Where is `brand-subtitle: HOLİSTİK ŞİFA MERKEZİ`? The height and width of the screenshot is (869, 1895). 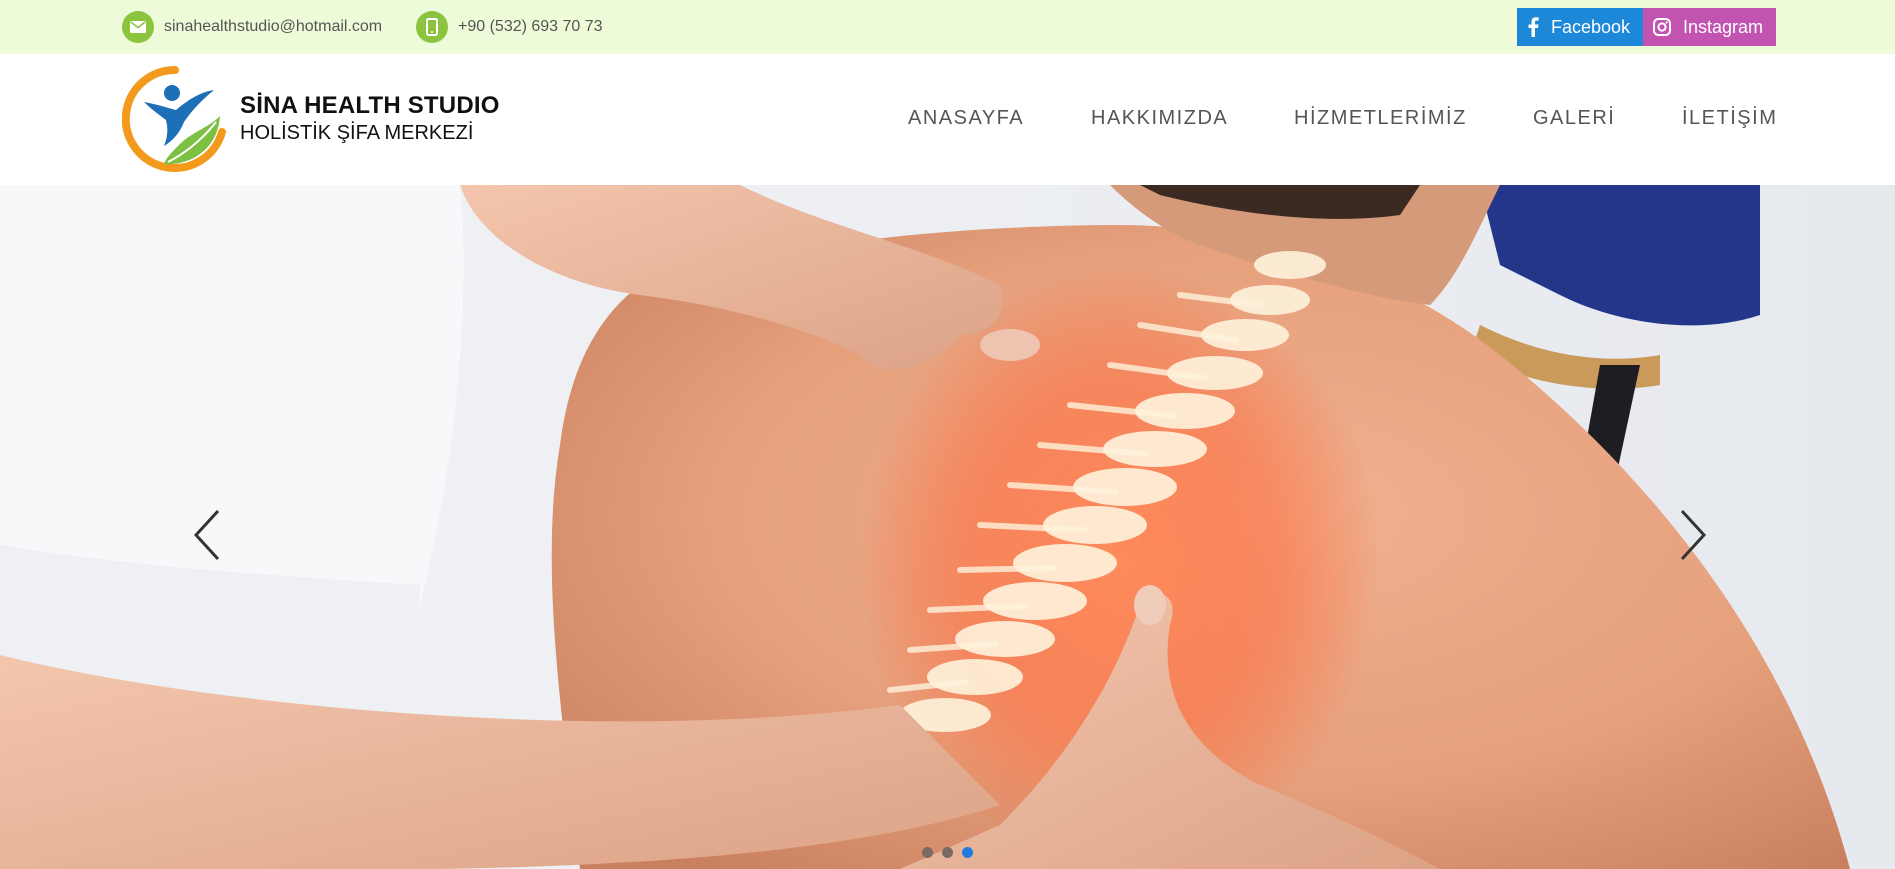 brand-subtitle: HOLİSTİK ŞİFA MERKEZİ is located at coordinates (357, 133).